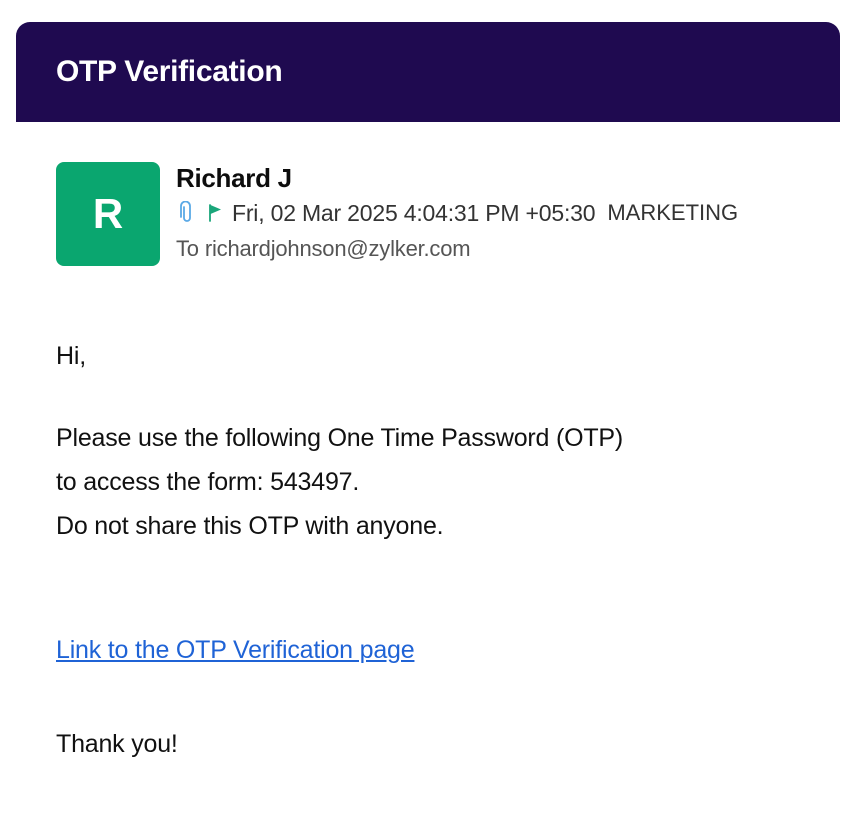  Describe the element at coordinates (215, 213) in the screenshot. I see `flag-icon` at that location.